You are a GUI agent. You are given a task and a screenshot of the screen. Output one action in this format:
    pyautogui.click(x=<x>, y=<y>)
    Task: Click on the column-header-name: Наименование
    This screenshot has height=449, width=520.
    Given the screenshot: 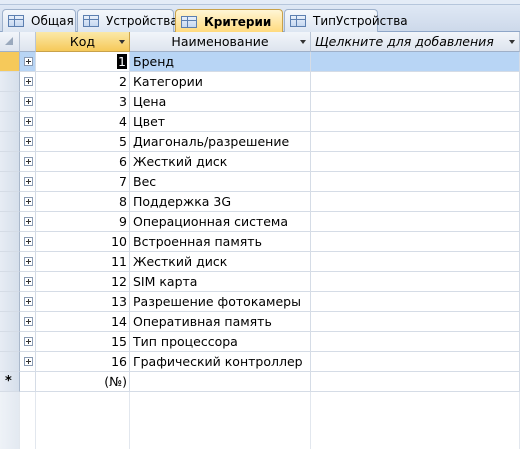 What is the action you would take?
    pyautogui.click(x=220, y=42)
    